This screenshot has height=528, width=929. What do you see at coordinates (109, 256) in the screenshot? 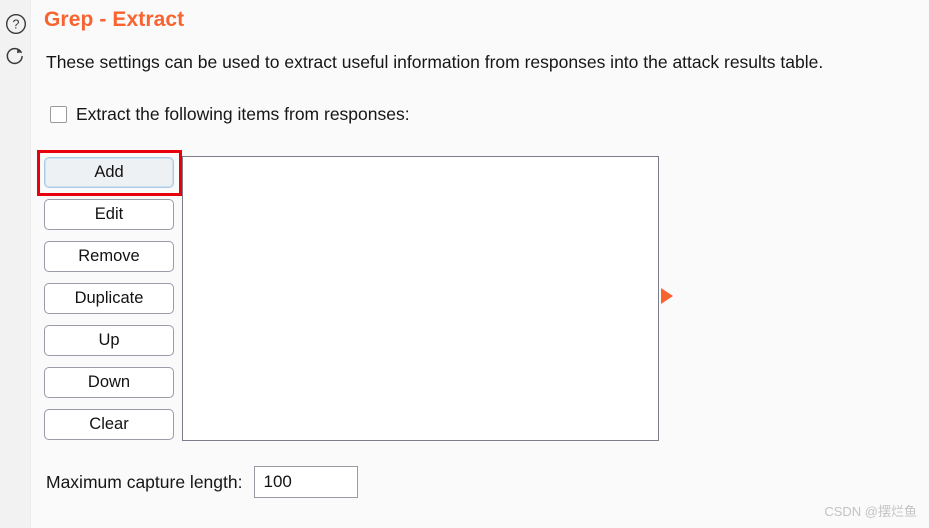
I see `remove-button: Remove` at bounding box center [109, 256].